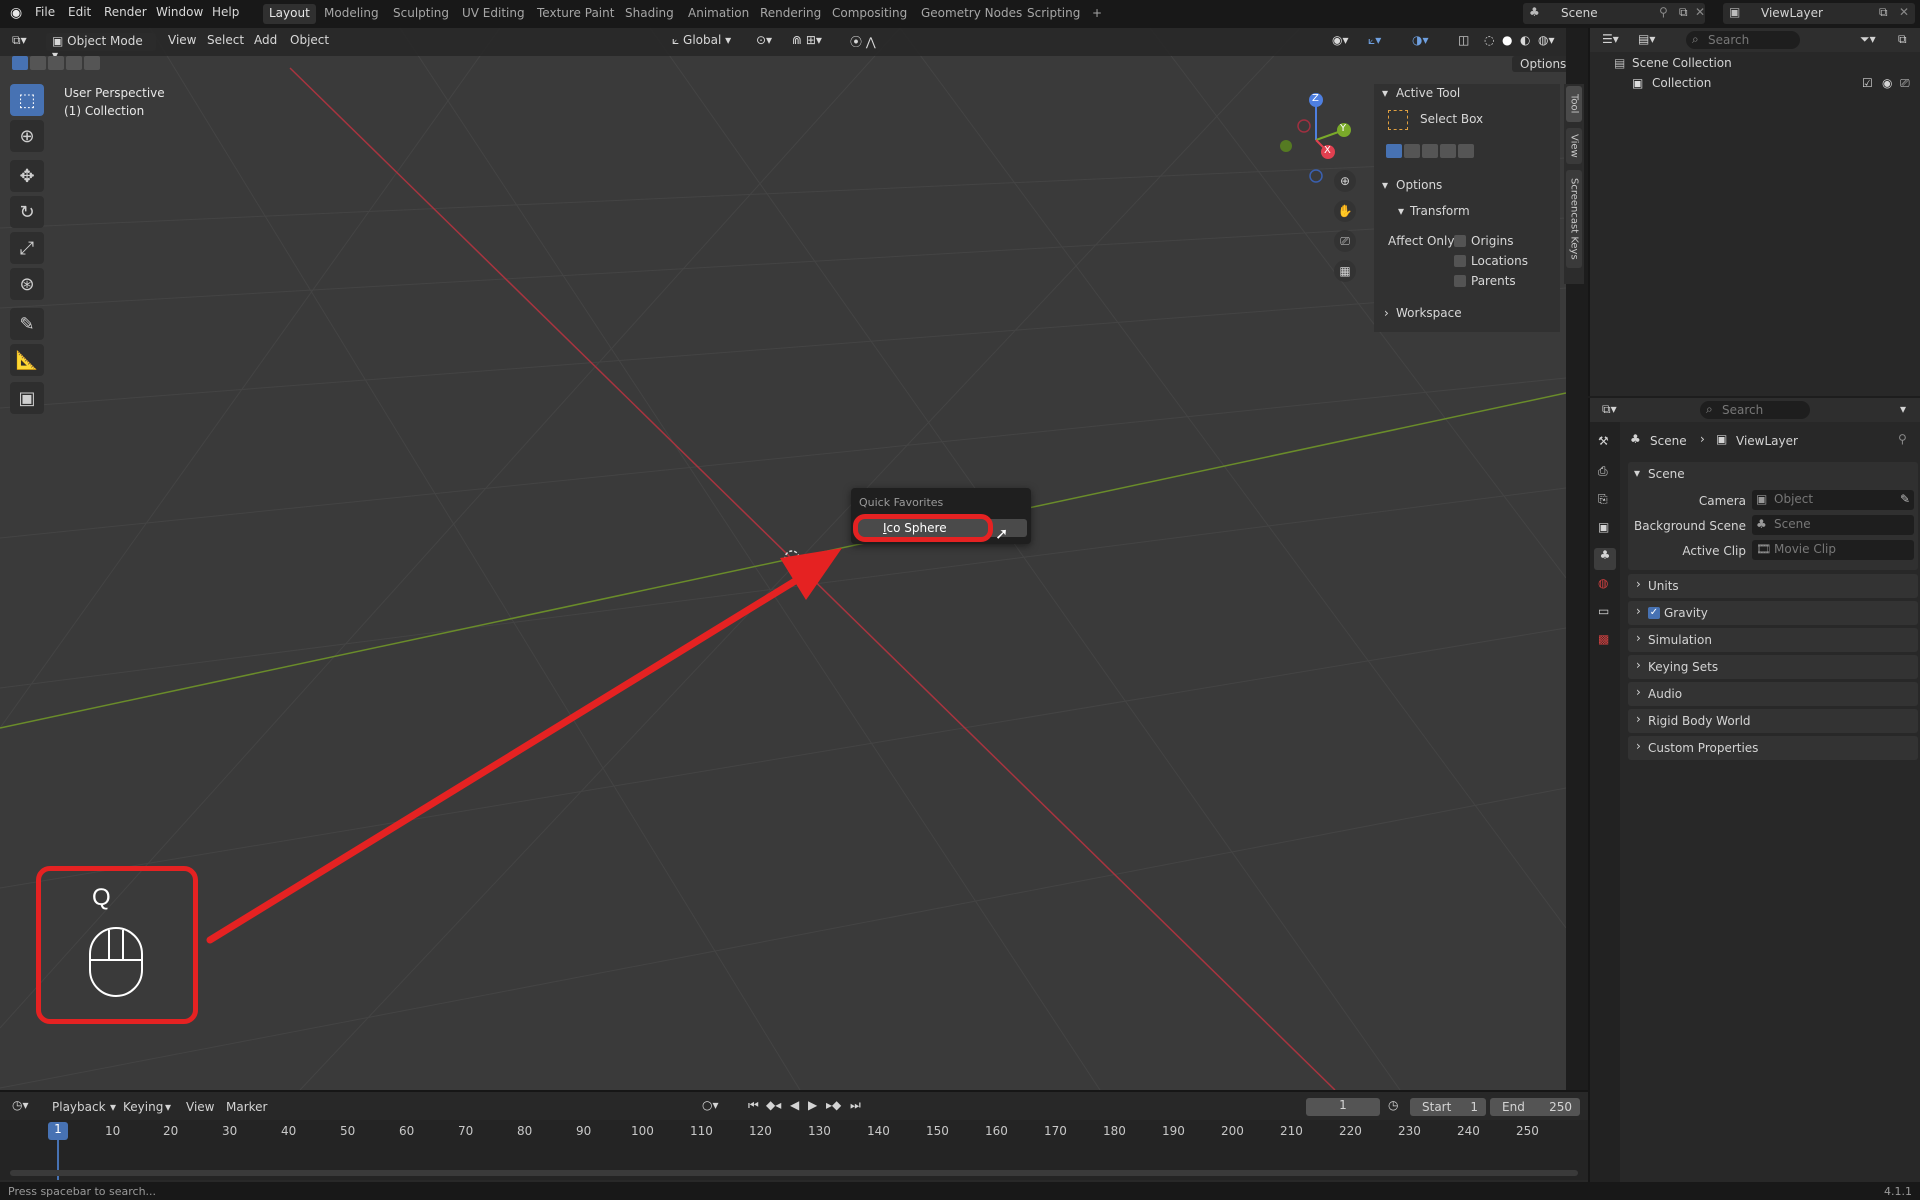  What do you see at coordinates (1055, 1131) in the screenshot?
I see `frame-label: 170` at bounding box center [1055, 1131].